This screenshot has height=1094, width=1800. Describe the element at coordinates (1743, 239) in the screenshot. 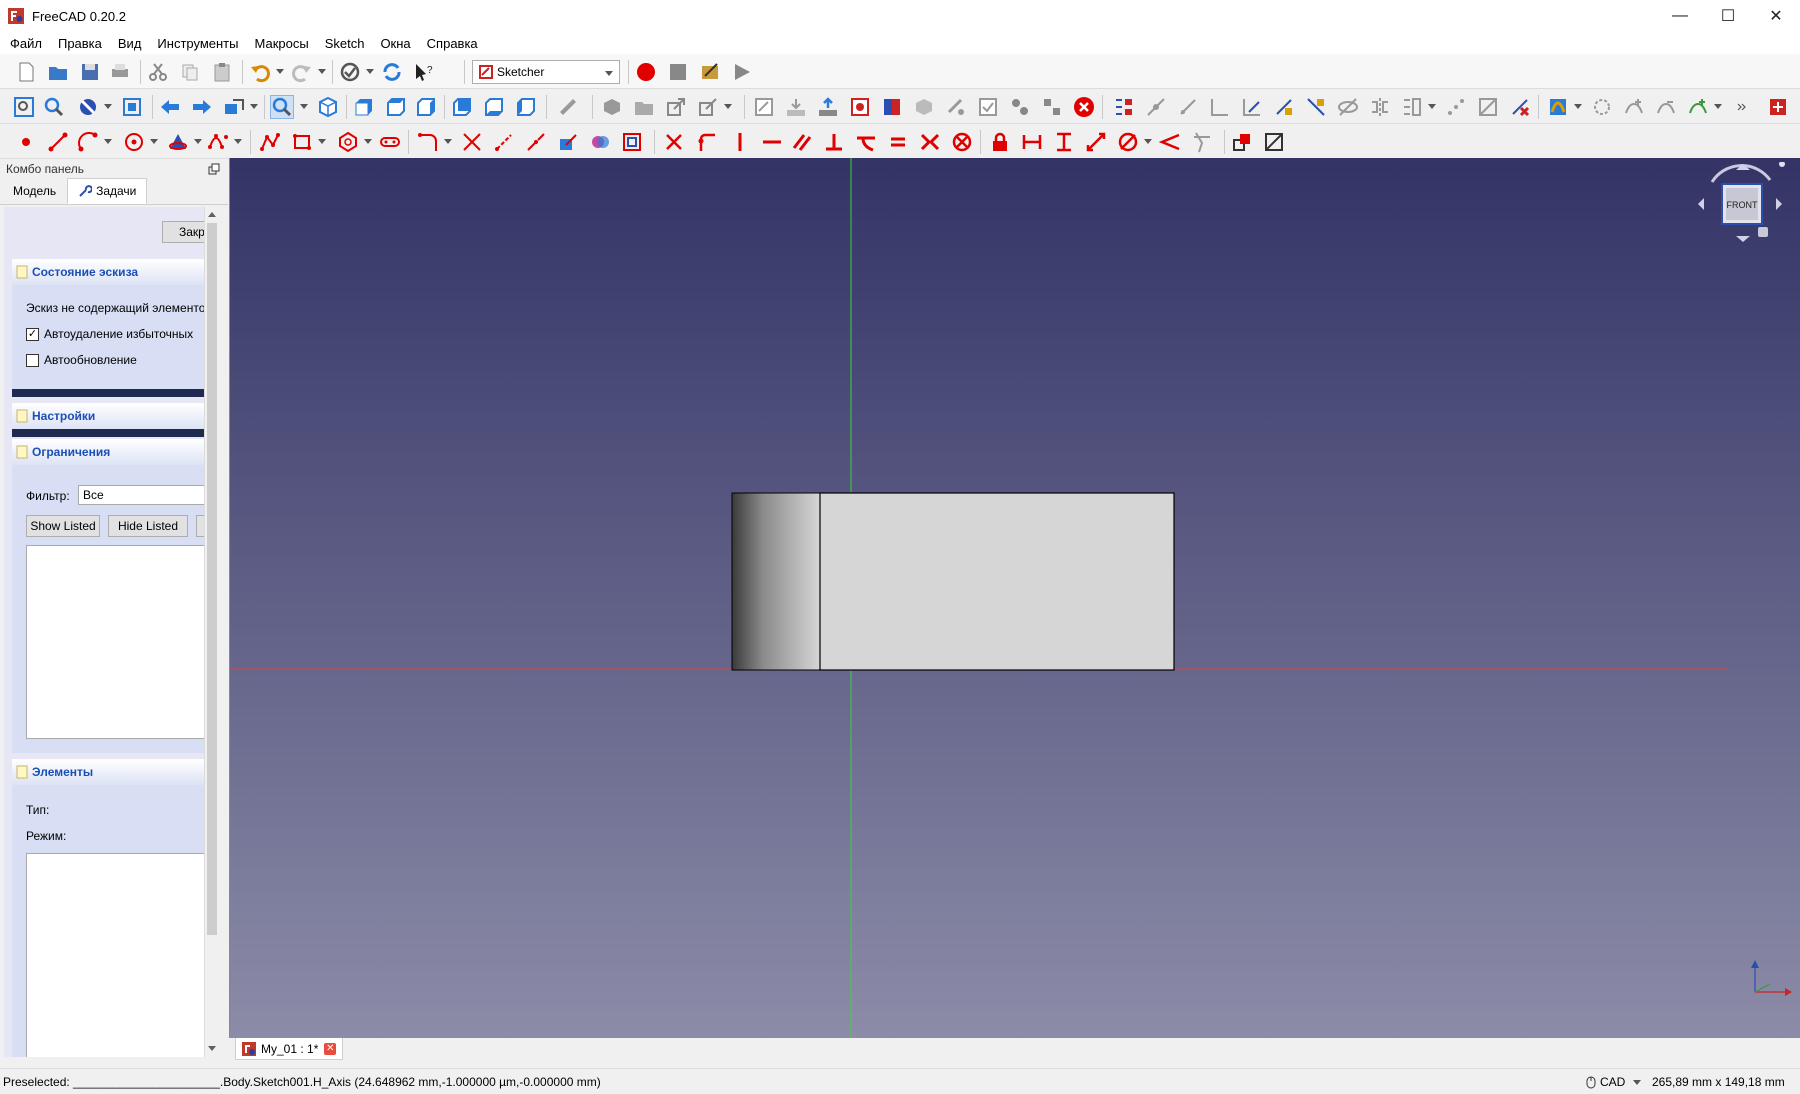

I see `rotate-down-icon` at that location.